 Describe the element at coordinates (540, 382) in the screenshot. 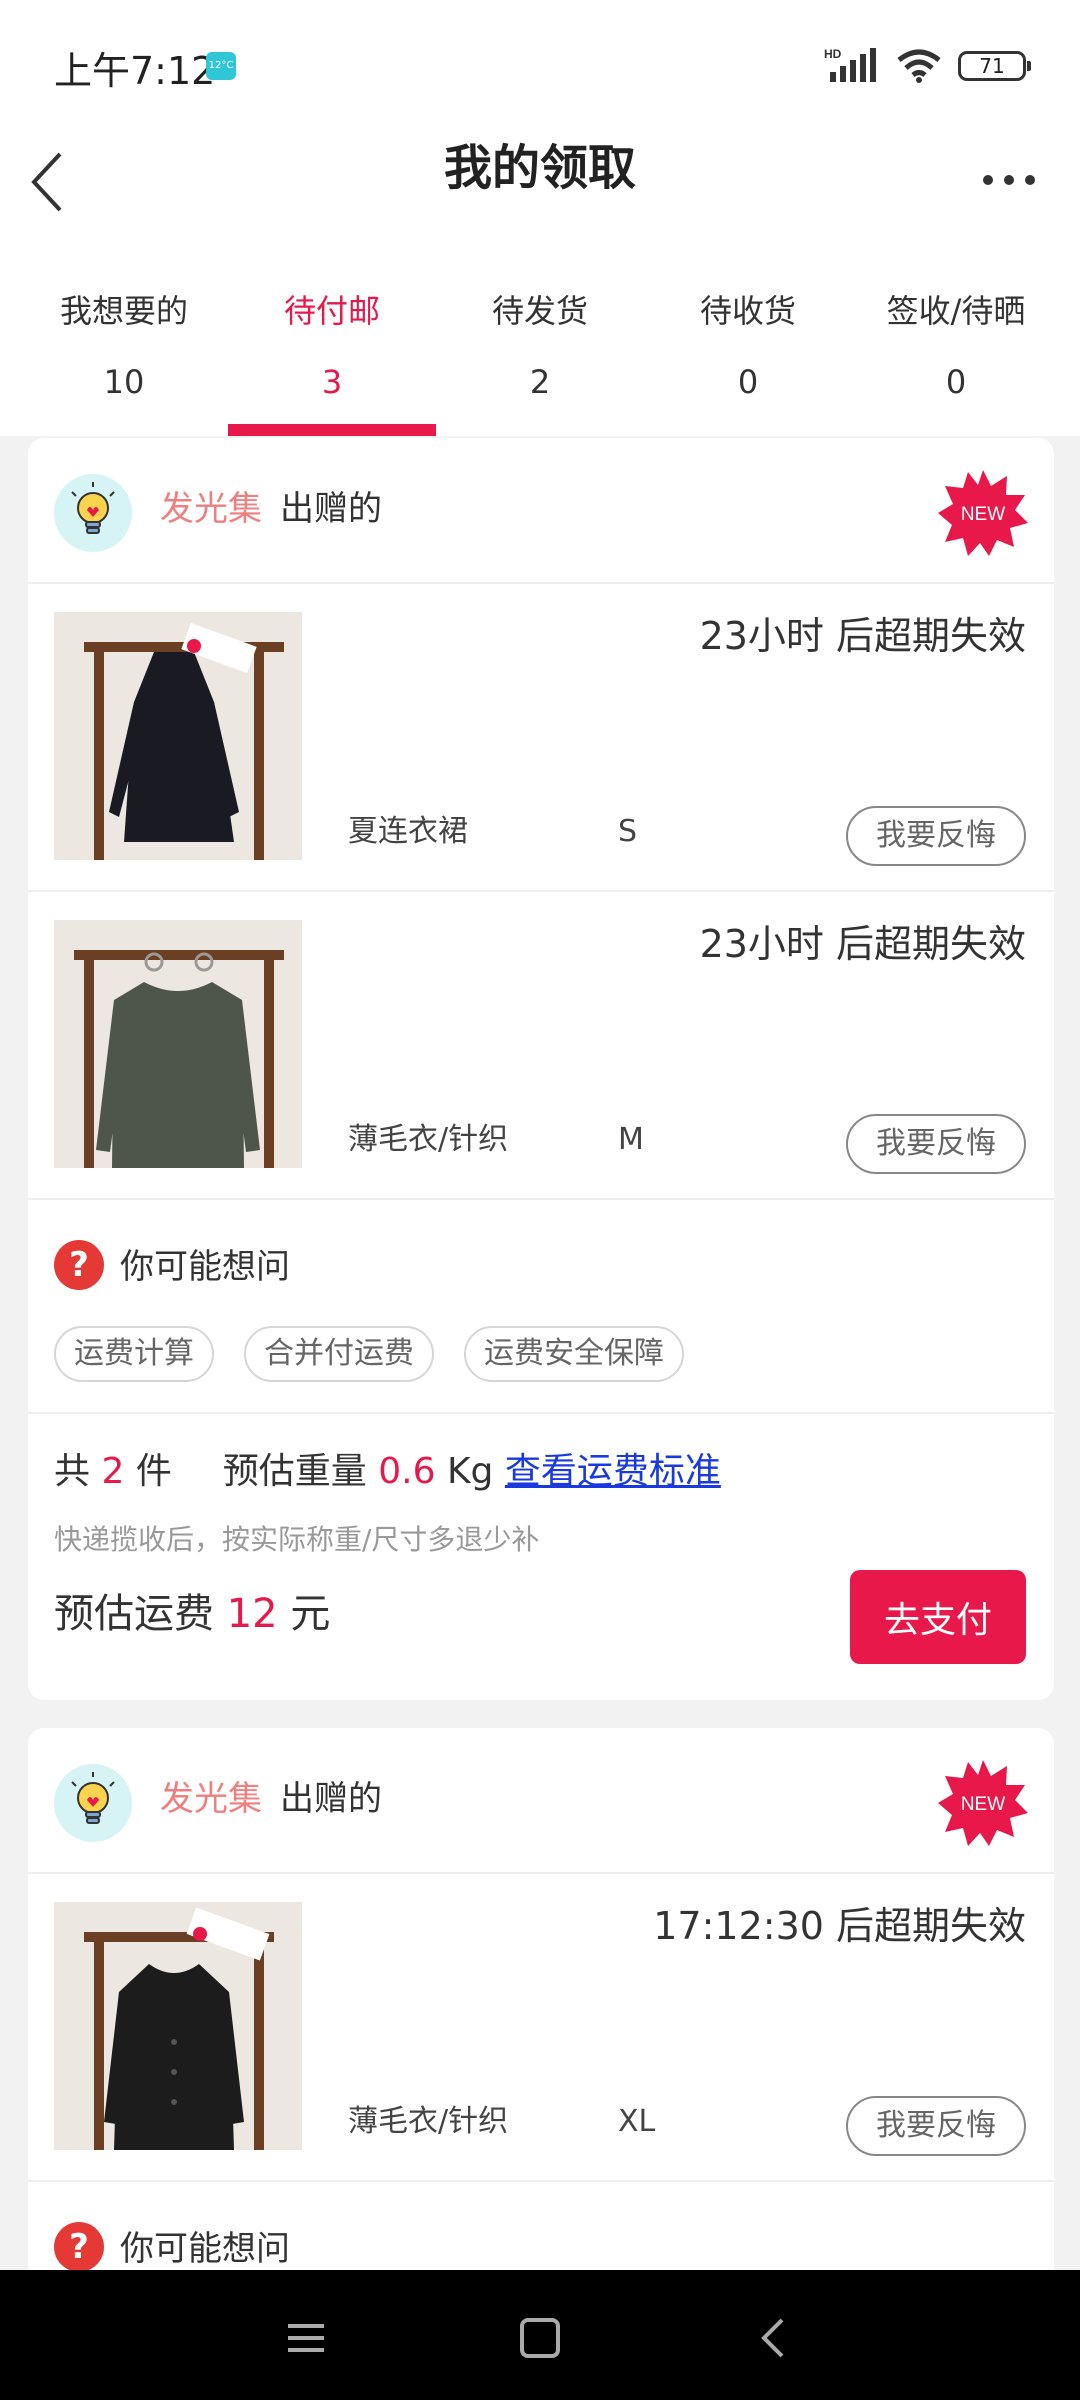

I see `tab-count: 2` at that location.